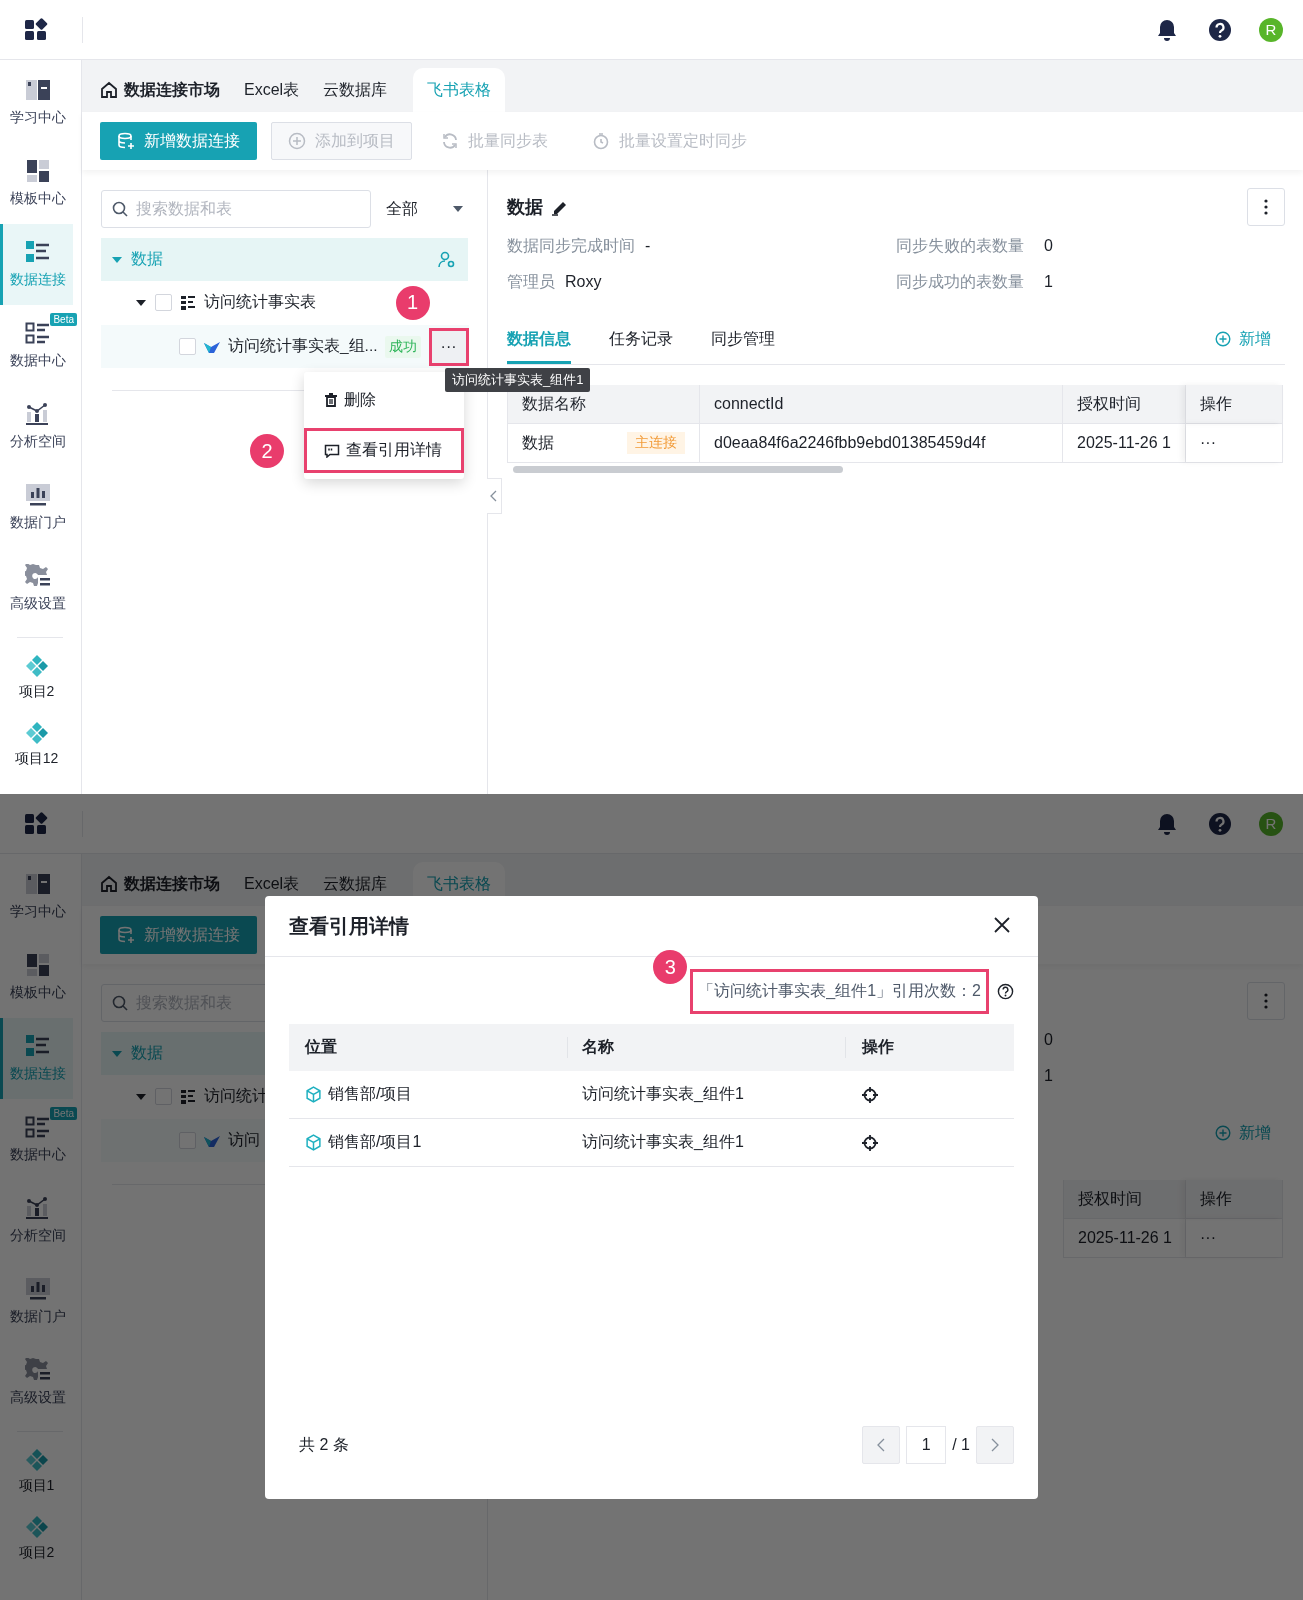 The height and width of the screenshot is (1600, 1303). I want to click on tab: 同步管理, so click(743, 339).